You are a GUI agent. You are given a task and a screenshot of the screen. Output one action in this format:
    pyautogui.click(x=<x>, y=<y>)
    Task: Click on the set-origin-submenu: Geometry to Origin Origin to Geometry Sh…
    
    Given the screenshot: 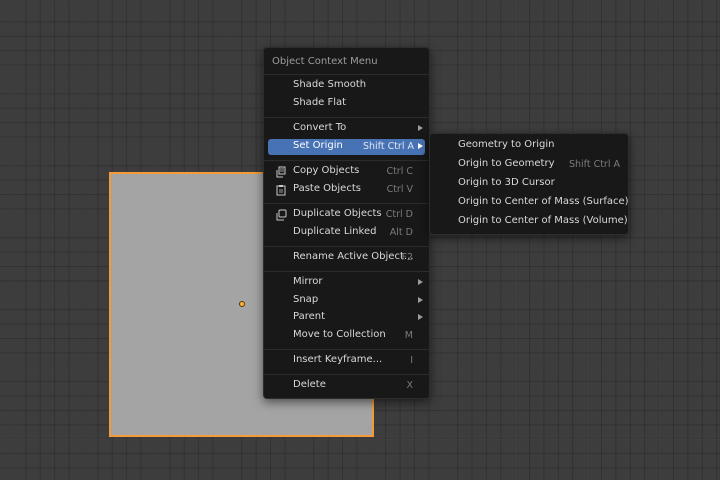 What is the action you would take?
    pyautogui.click(x=529, y=184)
    